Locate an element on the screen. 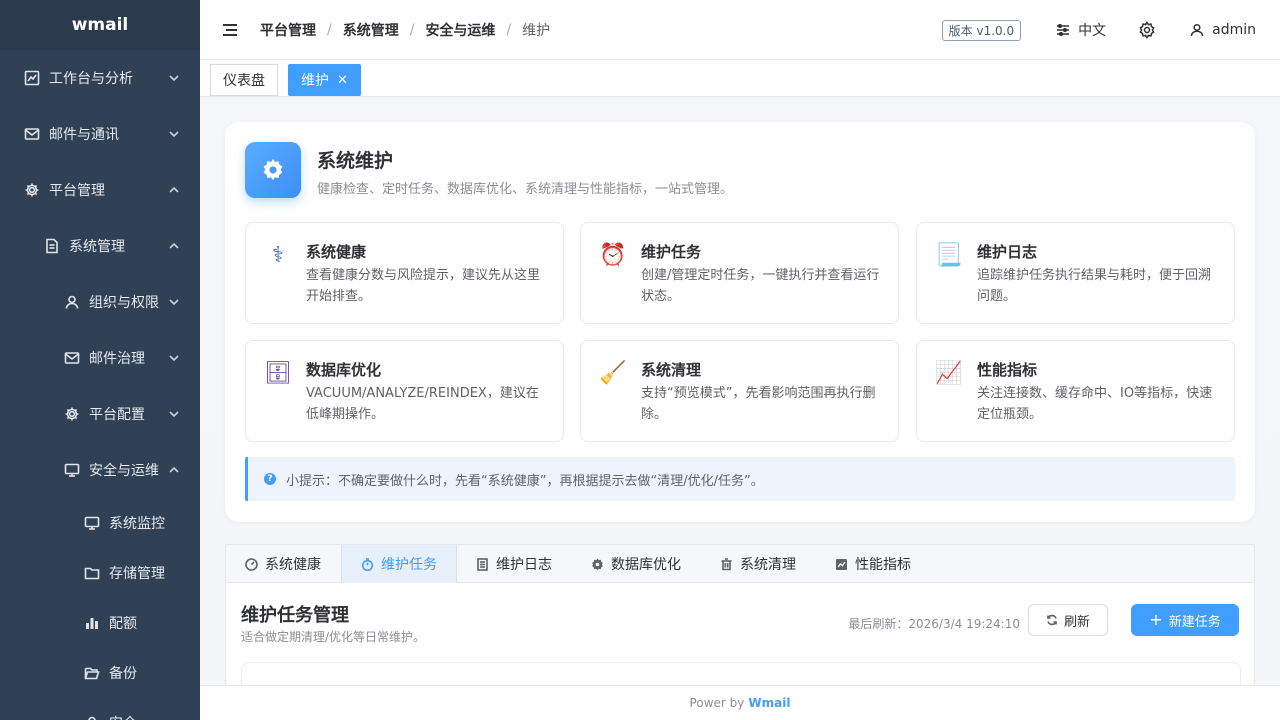  version-badge: 版本 v1.0.0 is located at coordinates (981, 30).